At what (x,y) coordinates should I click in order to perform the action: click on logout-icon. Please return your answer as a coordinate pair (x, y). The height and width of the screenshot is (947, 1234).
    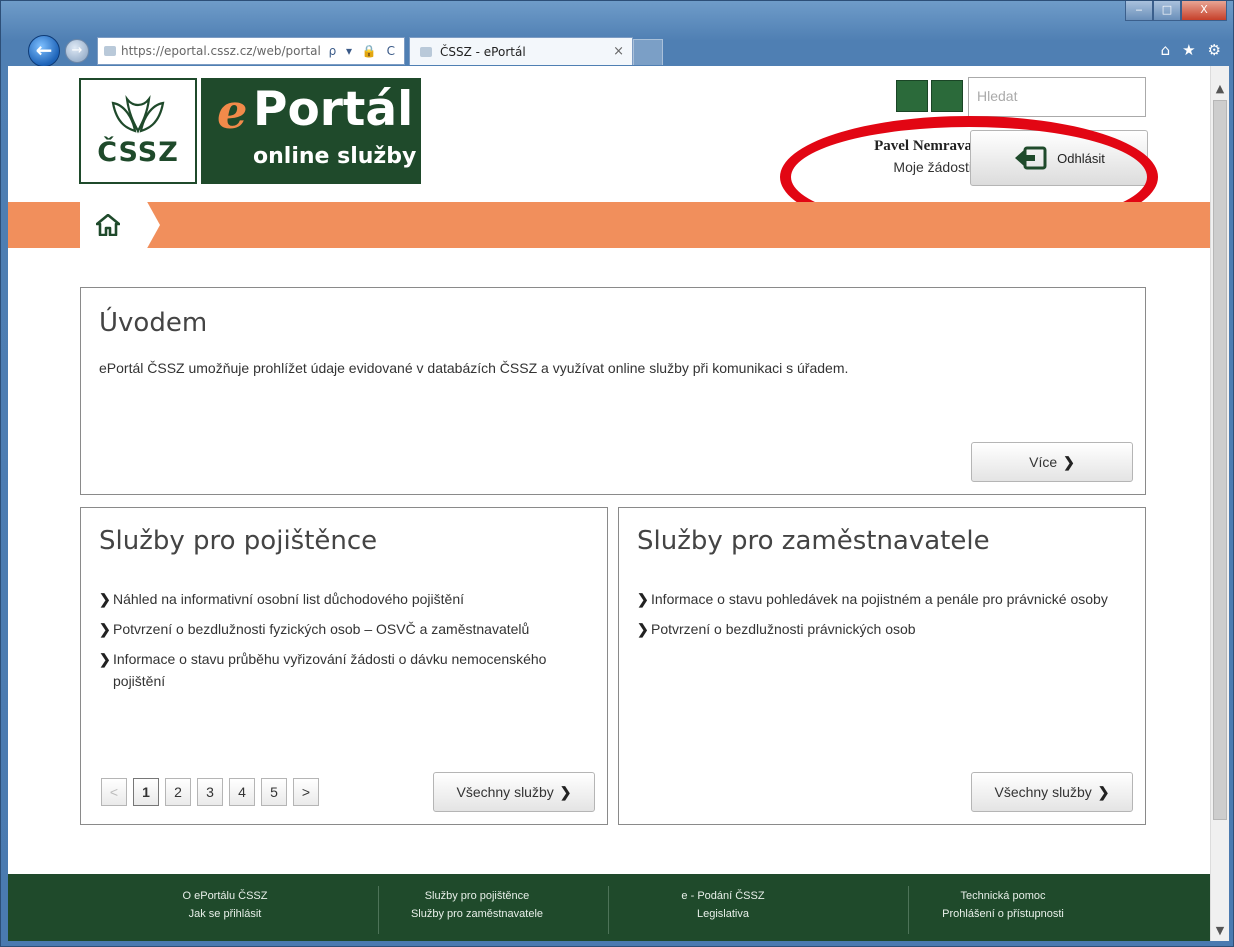
    Looking at the image, I should click on (1031, 158).